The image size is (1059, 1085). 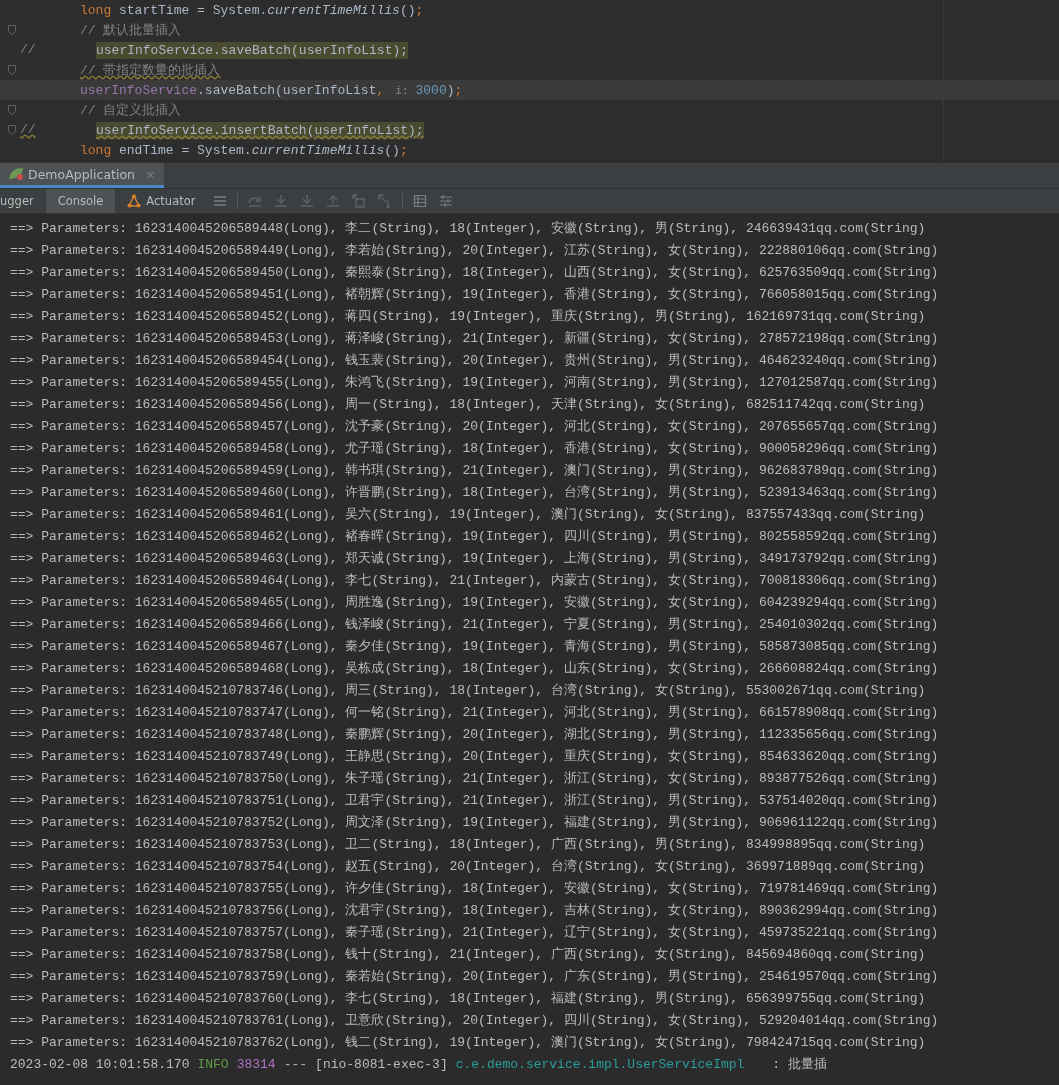 What do you see at coordinates (468, 1043) in the screenshot?
I see `log-line: ==> Parameters: 1623140045210783762(Long), 钱二(String), 19(Integer), 澳门(String), 女(String), 798424715qq.com(String)` at bounding box center [468, 1043].